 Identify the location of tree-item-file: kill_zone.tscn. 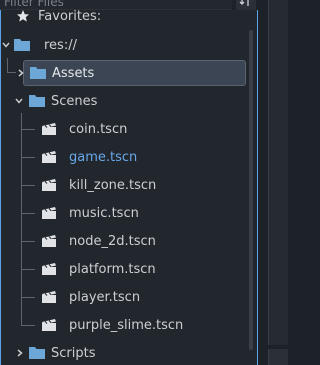
(120, 185).